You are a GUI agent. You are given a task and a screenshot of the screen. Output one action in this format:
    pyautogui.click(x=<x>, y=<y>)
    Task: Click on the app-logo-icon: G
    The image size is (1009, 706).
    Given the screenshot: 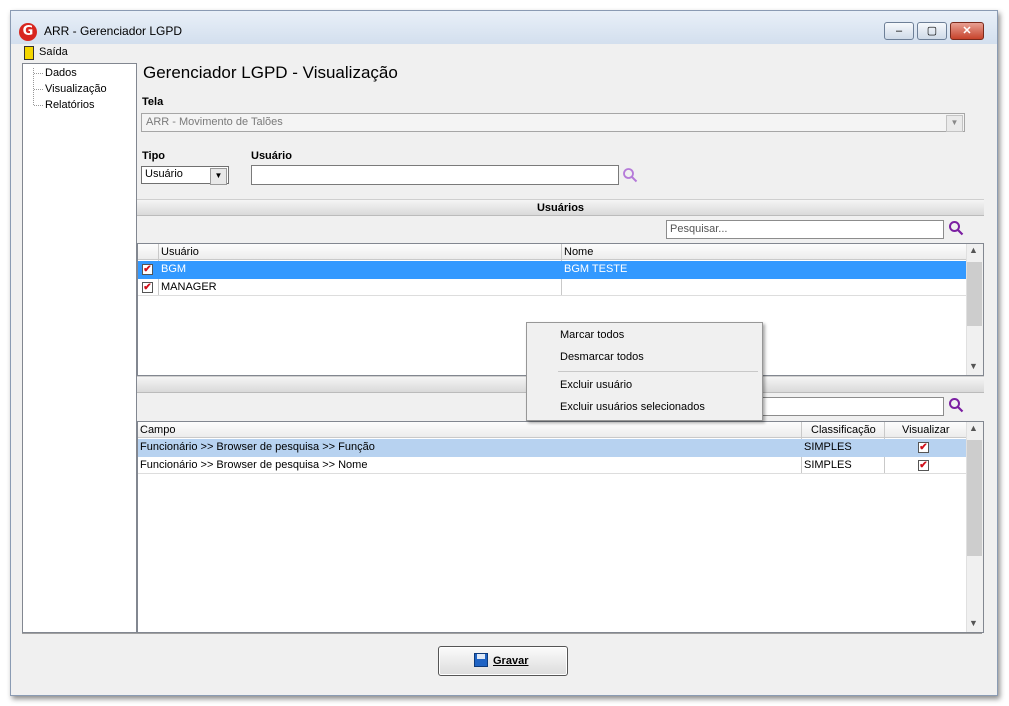 What is the action you would take?
    pyautogui.click(x=28, y=32)
    